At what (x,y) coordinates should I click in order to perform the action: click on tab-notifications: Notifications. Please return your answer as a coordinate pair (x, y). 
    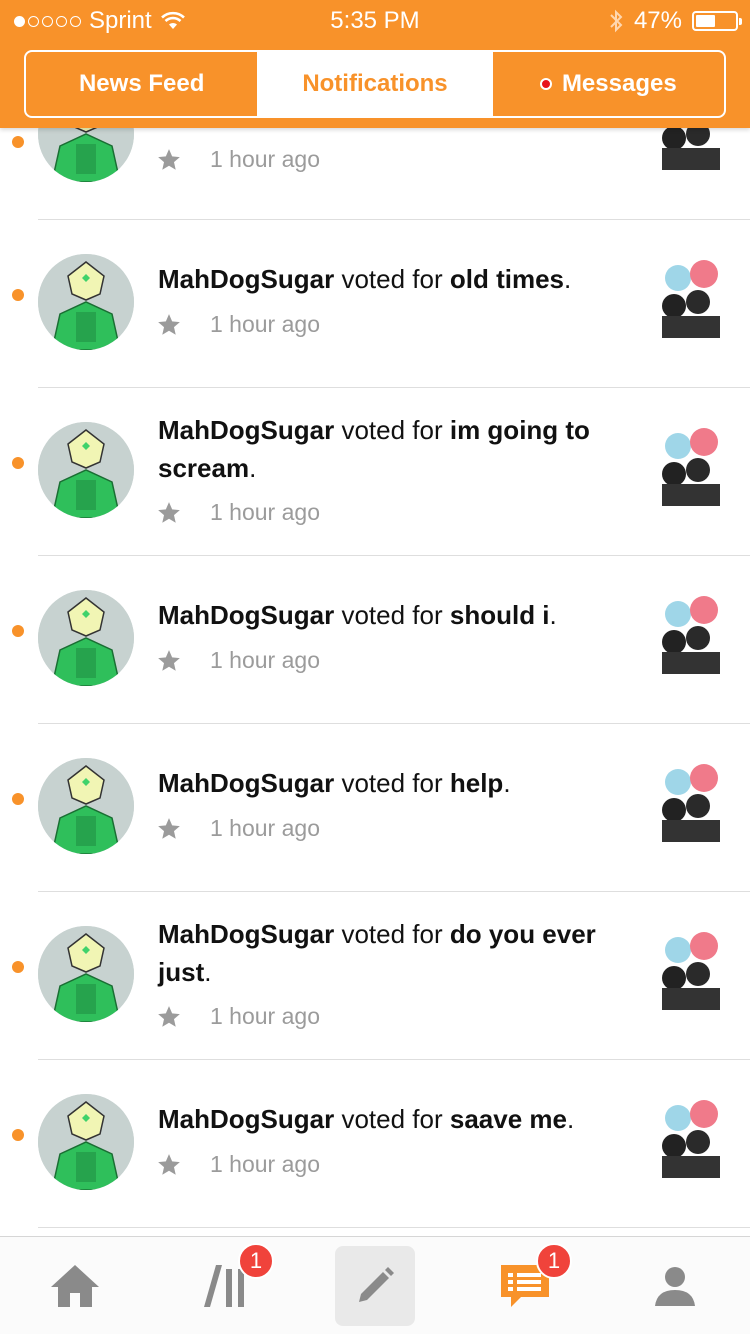
    Looking at the image, I should click on (374, 84).